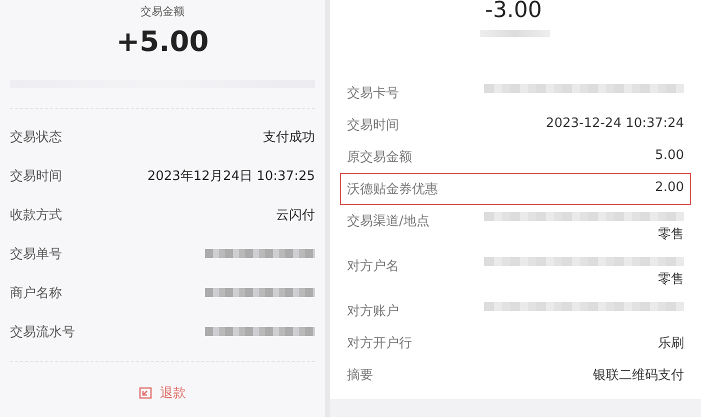 This screenshot has height=417, width=701. Describe the element at coordinates (669, 155) in the screenshot. I see `field-value: 5.00` at that location.